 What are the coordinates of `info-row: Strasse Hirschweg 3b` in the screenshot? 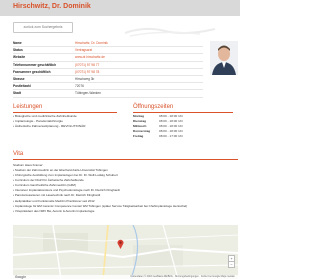 It's located at (108, 80).